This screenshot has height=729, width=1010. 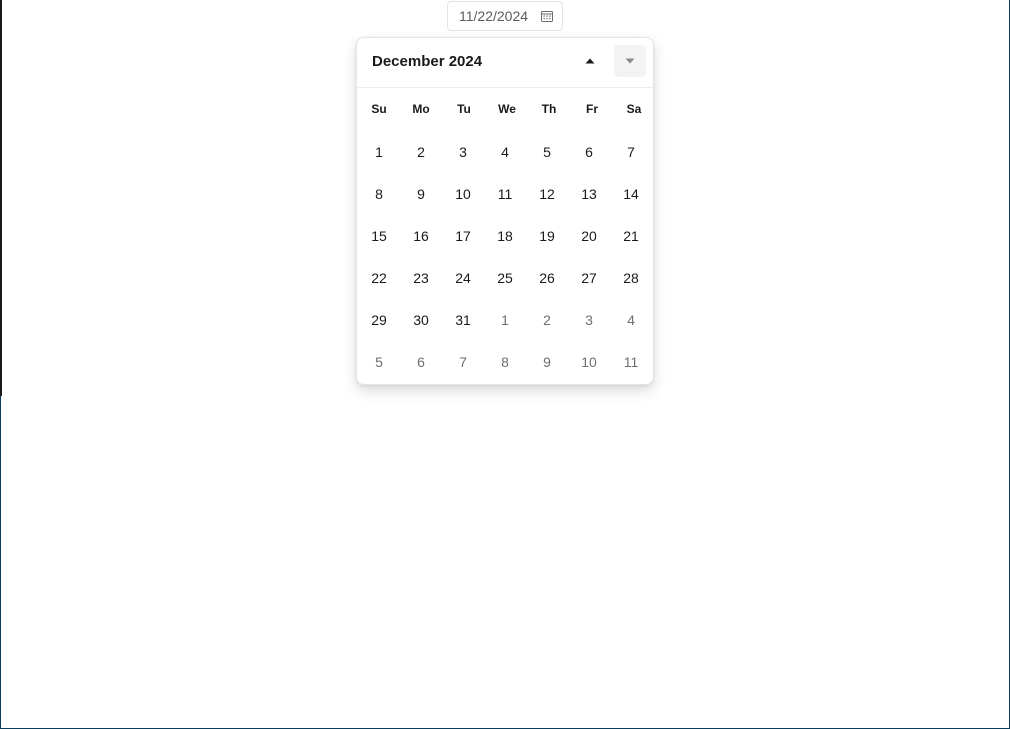 What do you see at coordinates (494, 16) in the screenshot?
I see `date-input-value: 11/22/2024` at bounding box center [494, 16].